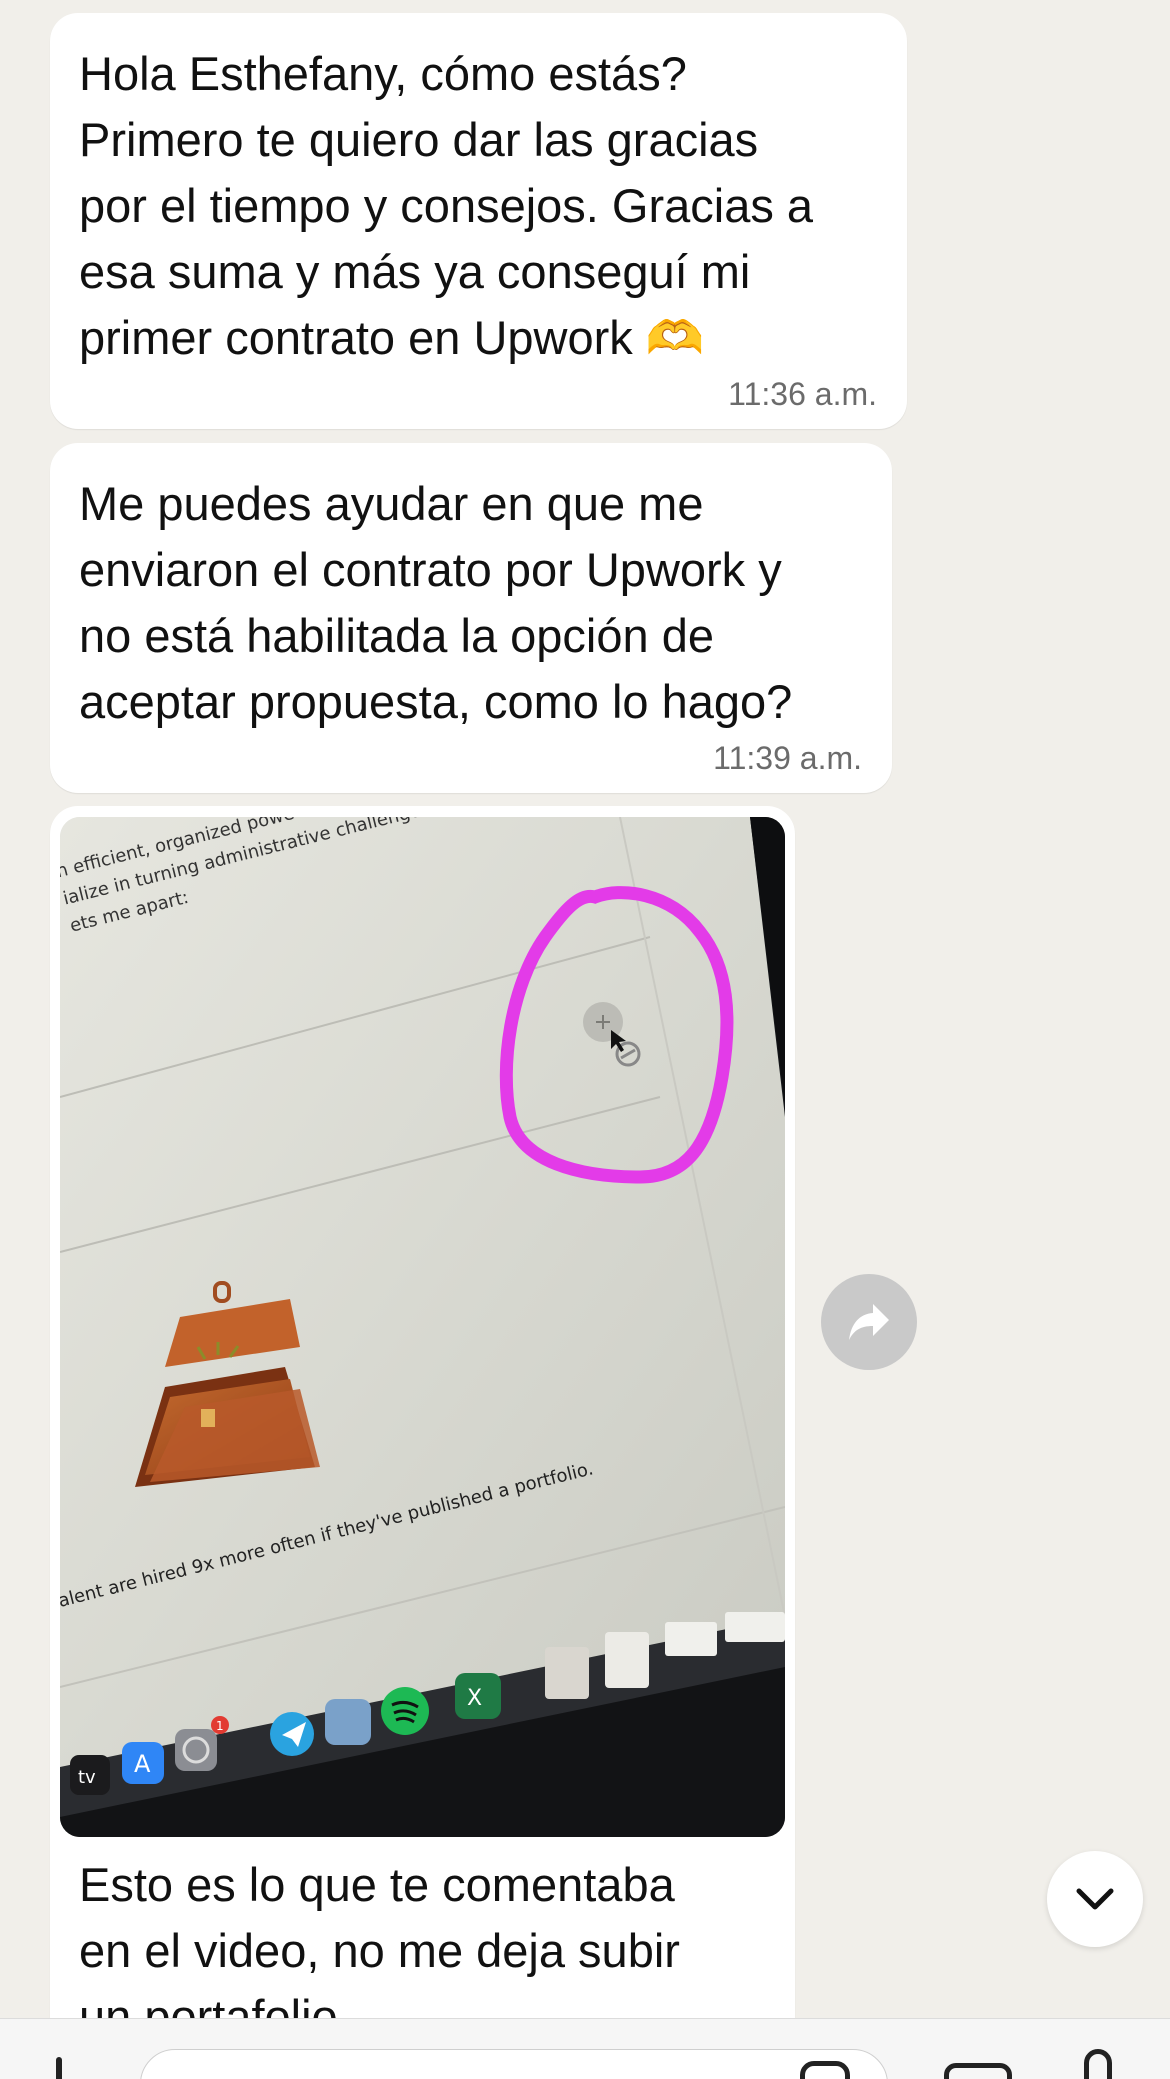 The height and width of the screenshot is (2079, 1170). What do you see at coordinates (142, 1764) in the screenshot?
I see `svg-text: A` at bounding box center [142, 1764].